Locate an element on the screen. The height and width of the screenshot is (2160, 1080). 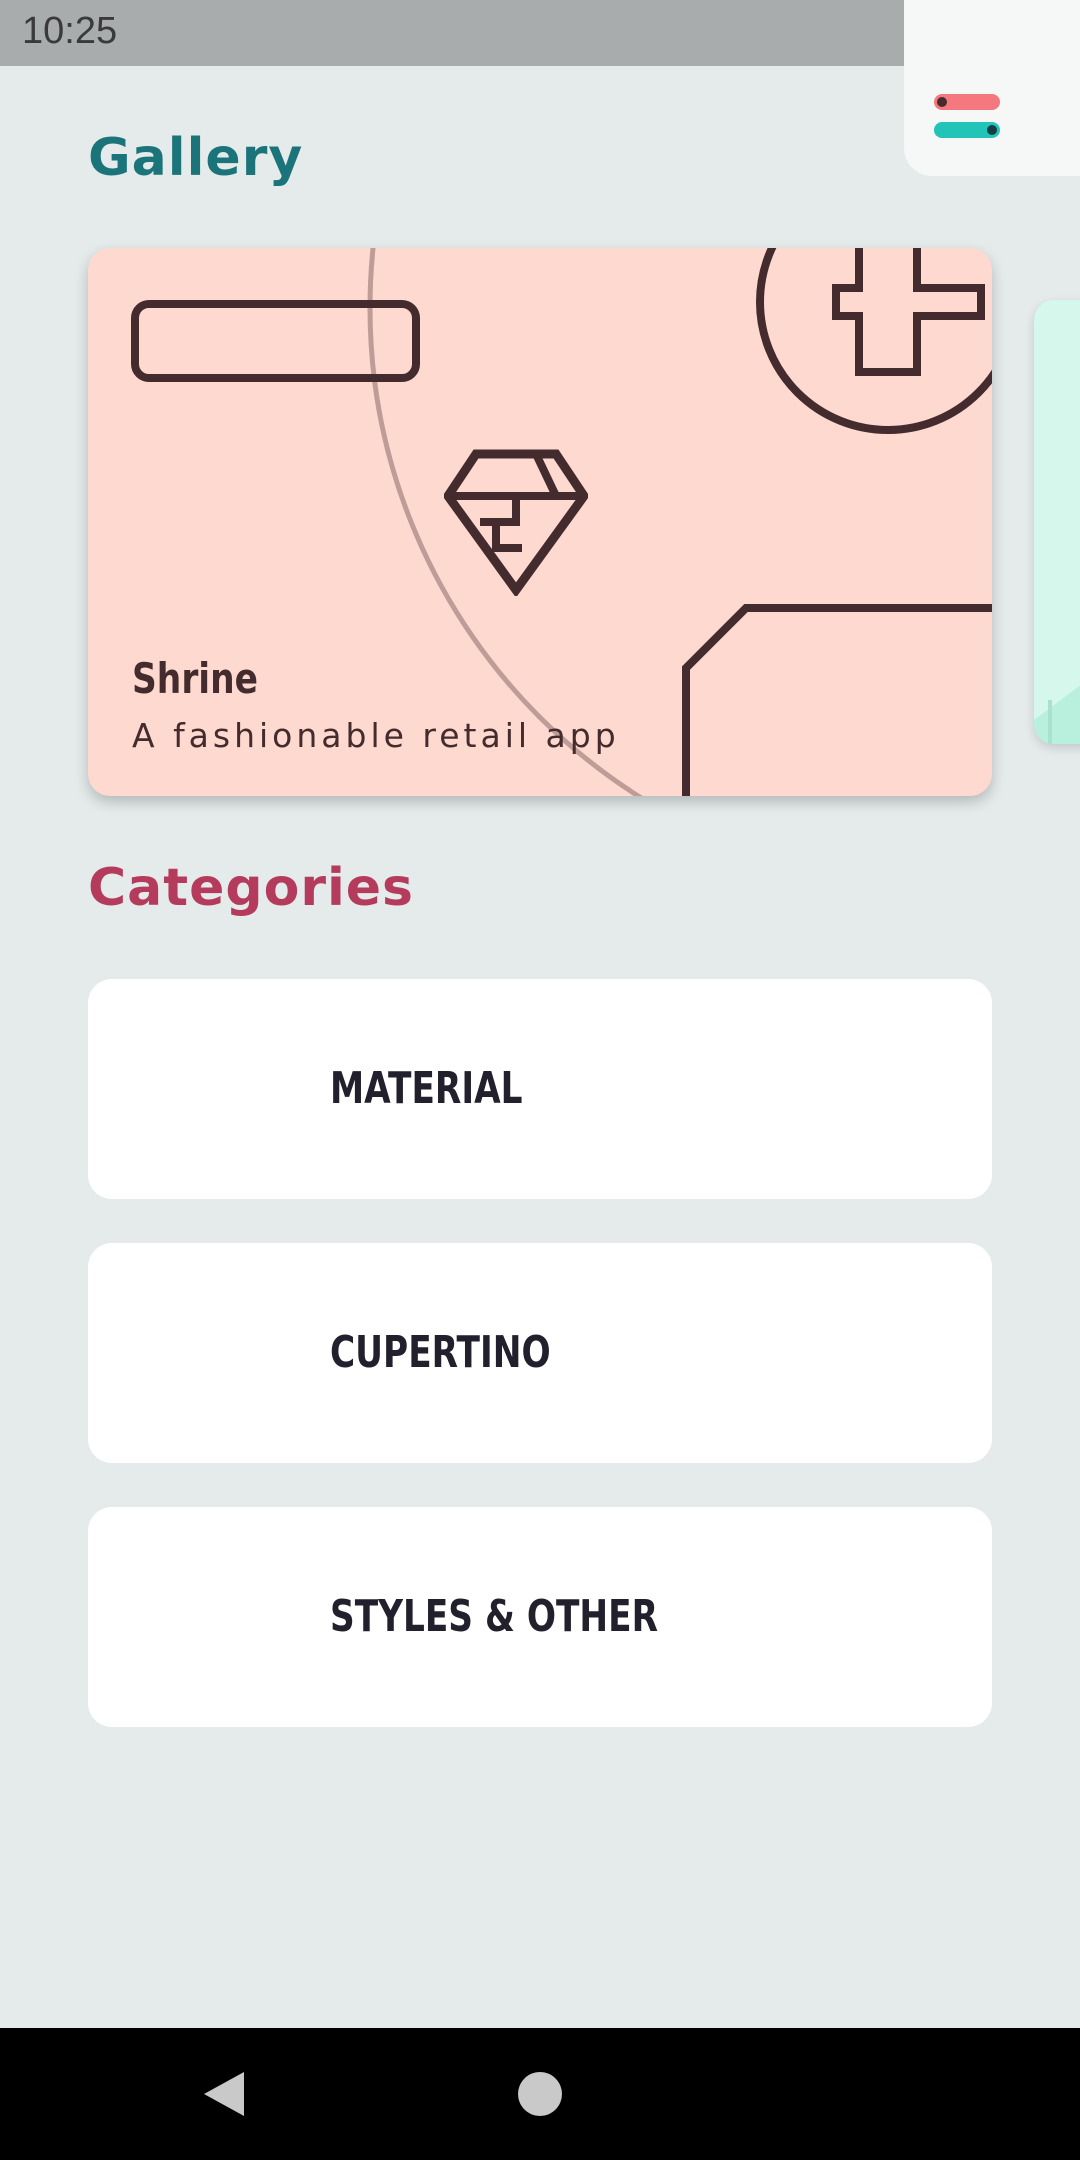
card-title: Shrine is located at coordinates (195, 678).